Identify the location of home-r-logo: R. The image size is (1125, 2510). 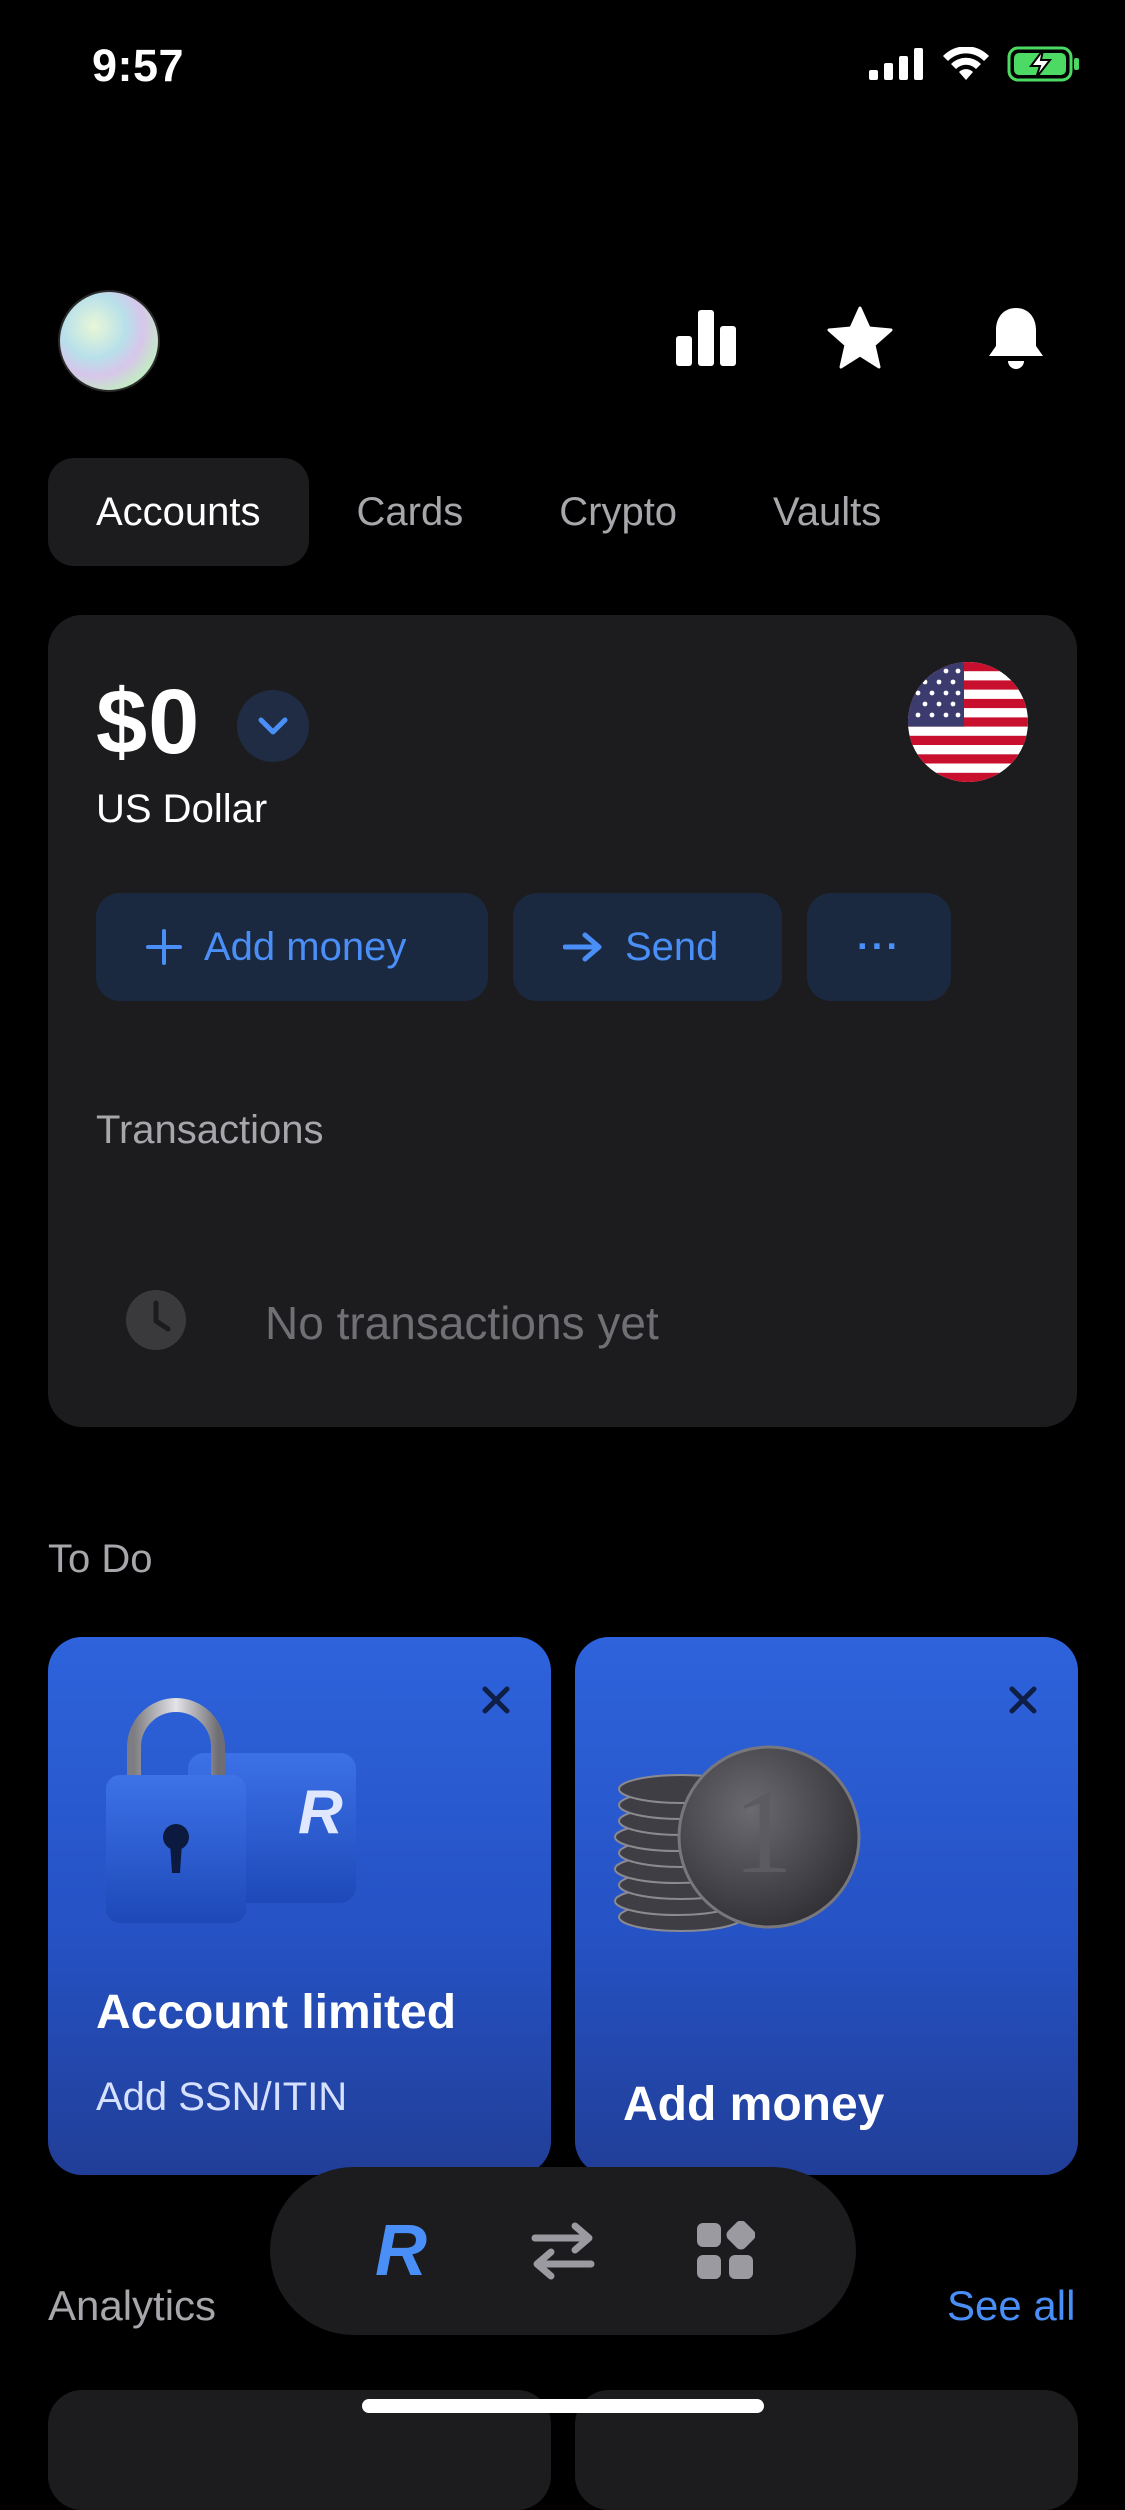
(401, 2251).